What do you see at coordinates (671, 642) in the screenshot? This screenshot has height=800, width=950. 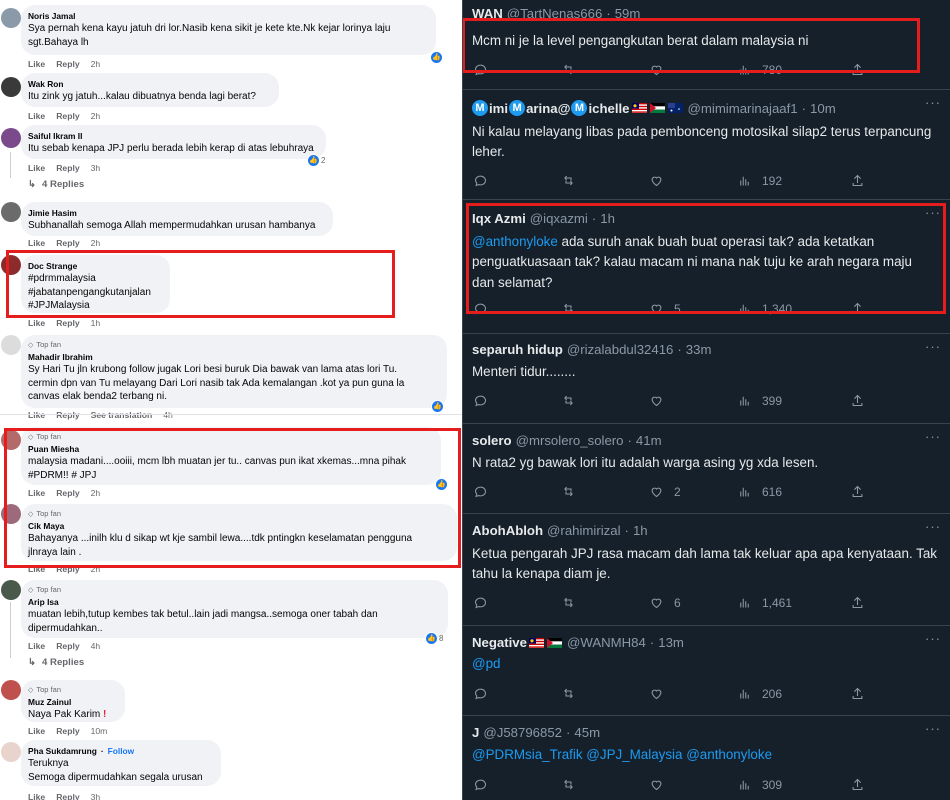 I see `tweet-time: 13m` at bounding box center [671, 642].